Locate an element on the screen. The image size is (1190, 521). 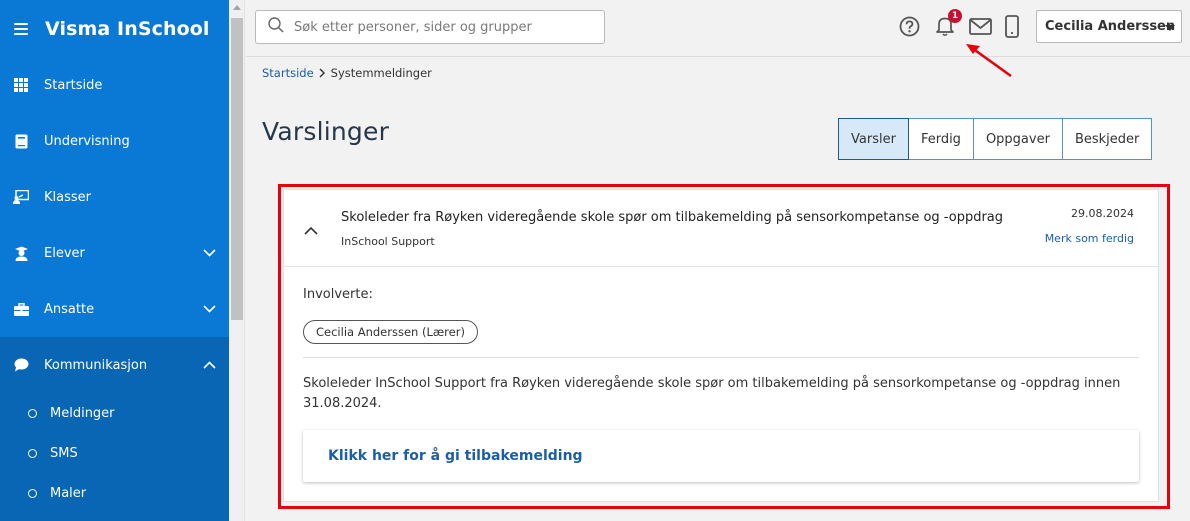
notification-date: 29.08.2024 is located at coordinates (1102, 213).